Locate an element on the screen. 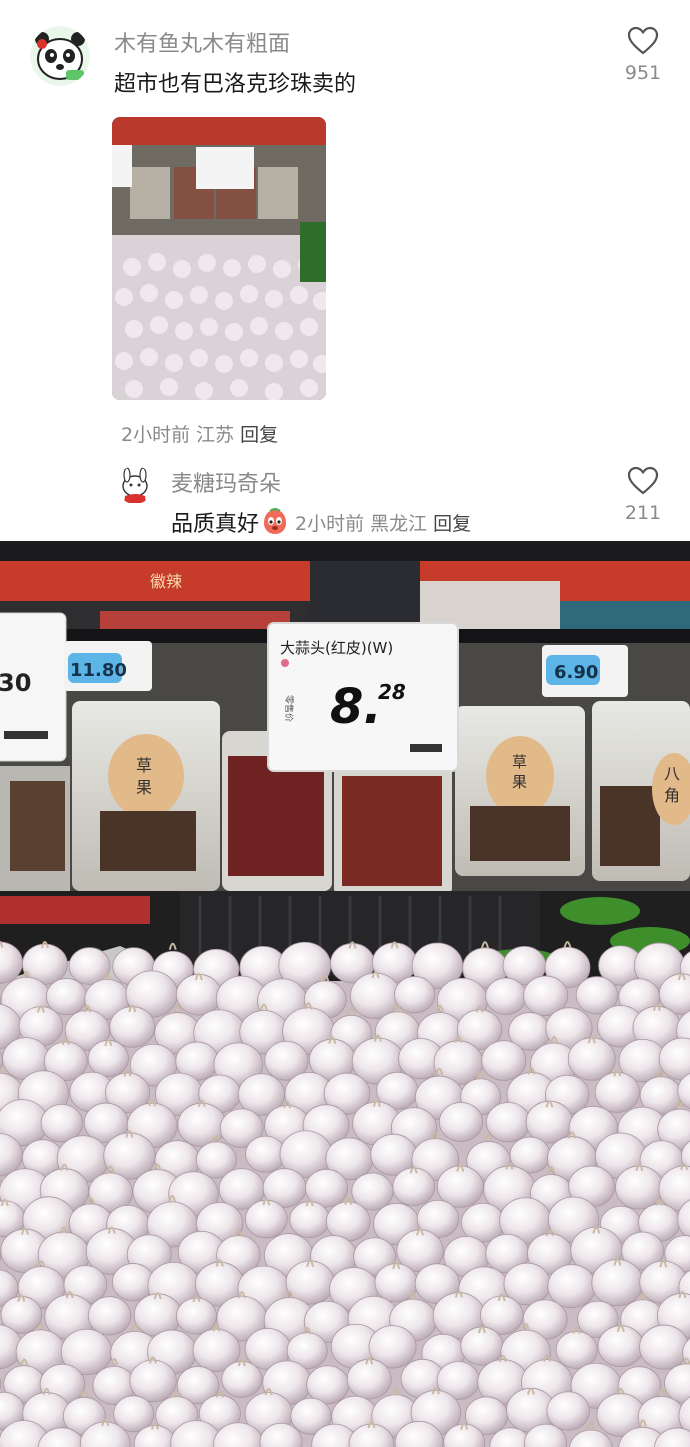  comment-text: 品质真好 is located at coordinates (215, 524).